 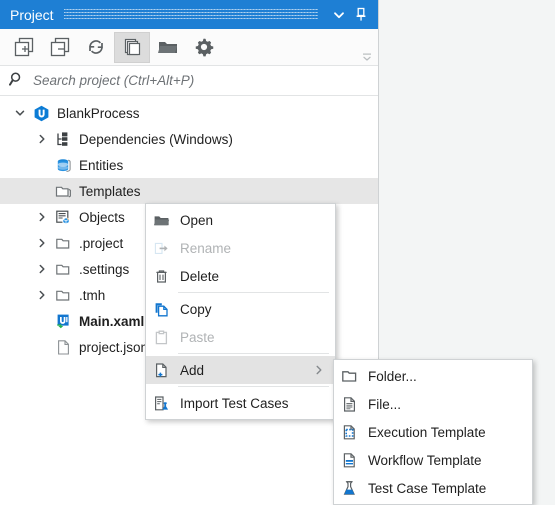 What do you see at coordinates (112, 321) in the screenshot?
I see `tree-item-label: Main.xaml` at bounding box center [112, 321].